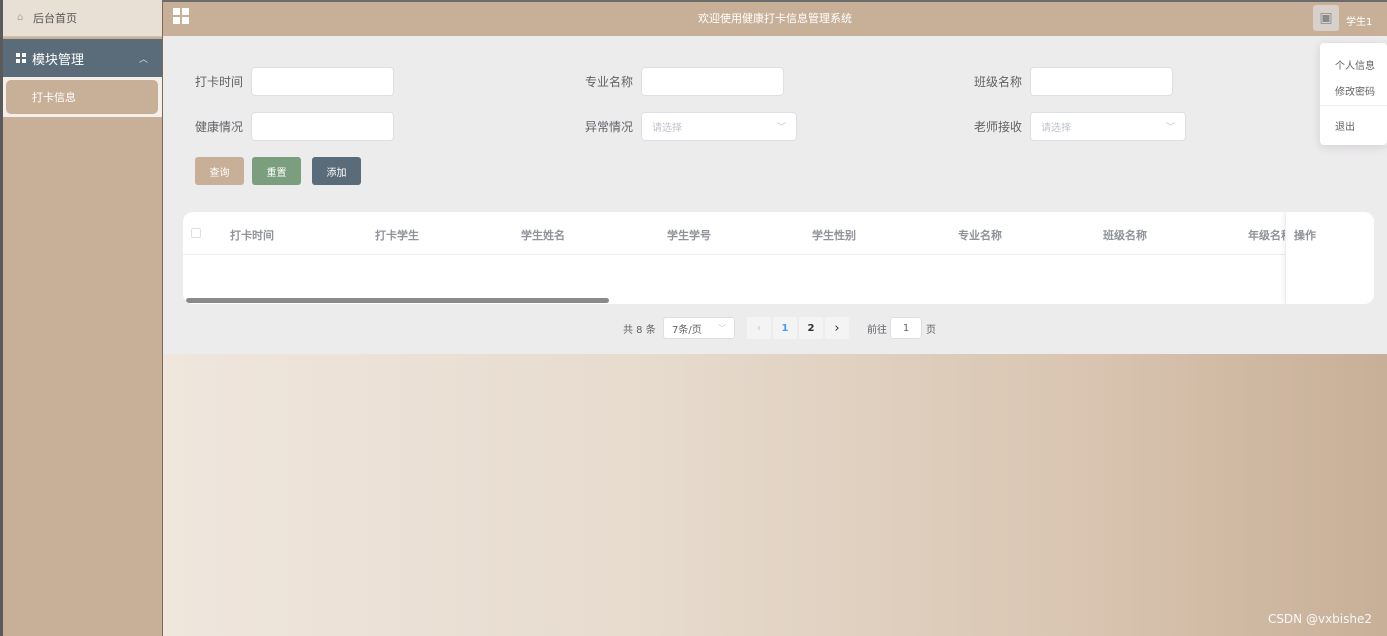 The height and width of the screenshot is (636, 1387). Describe the element at coordinates (1305, 235) in the screenshot. I see `col-action: 操作` at that location.